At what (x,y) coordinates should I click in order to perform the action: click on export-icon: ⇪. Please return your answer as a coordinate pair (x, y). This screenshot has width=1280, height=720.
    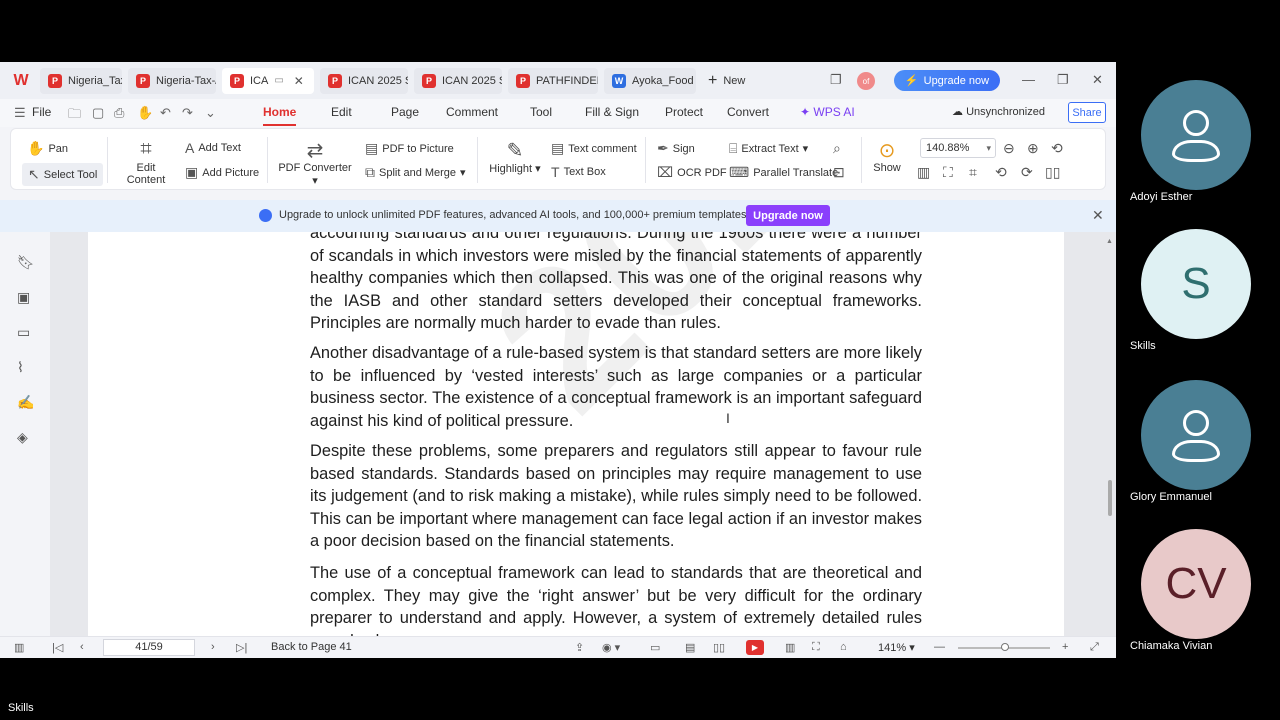
    Looking at the image, I should click on (579, 647).